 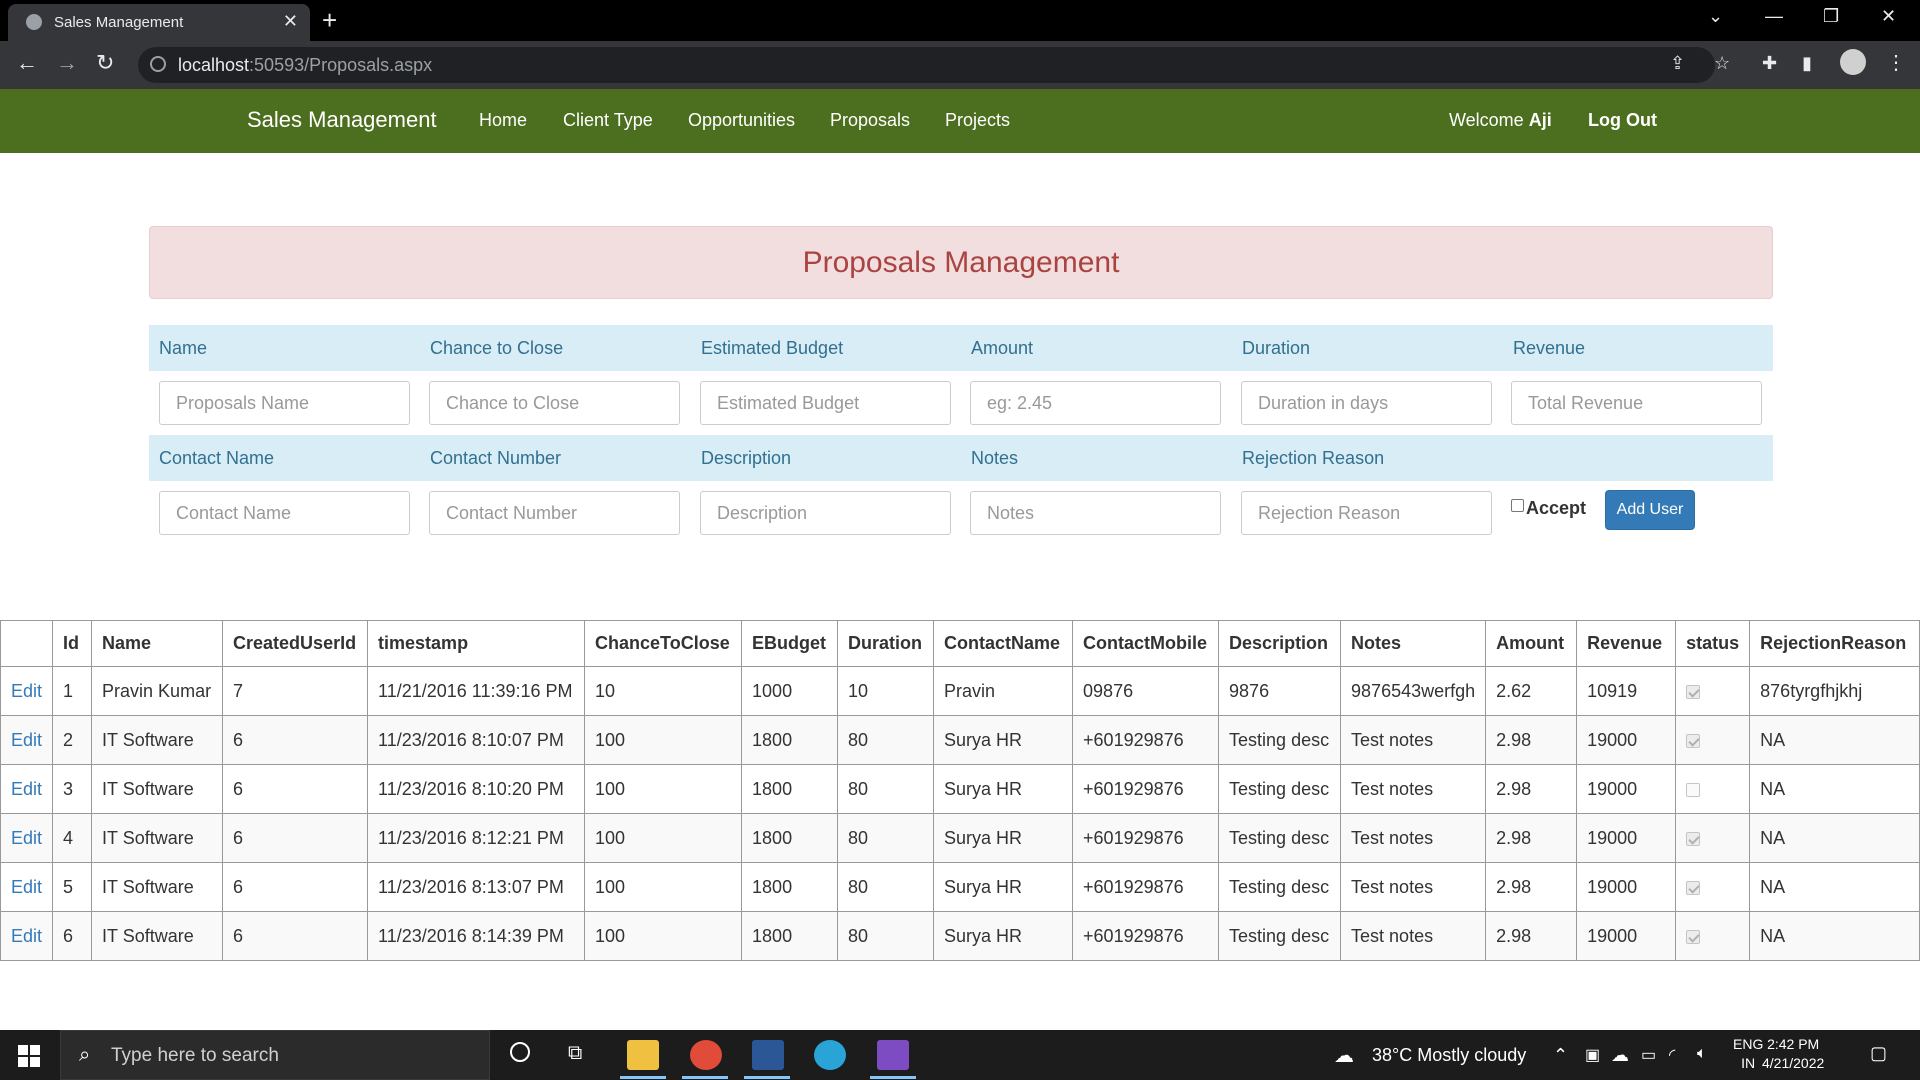 What do you see at coordinates (1693, 936) in the screenshot?
I see `status-checkbox` at bounding box center [1693, 936].